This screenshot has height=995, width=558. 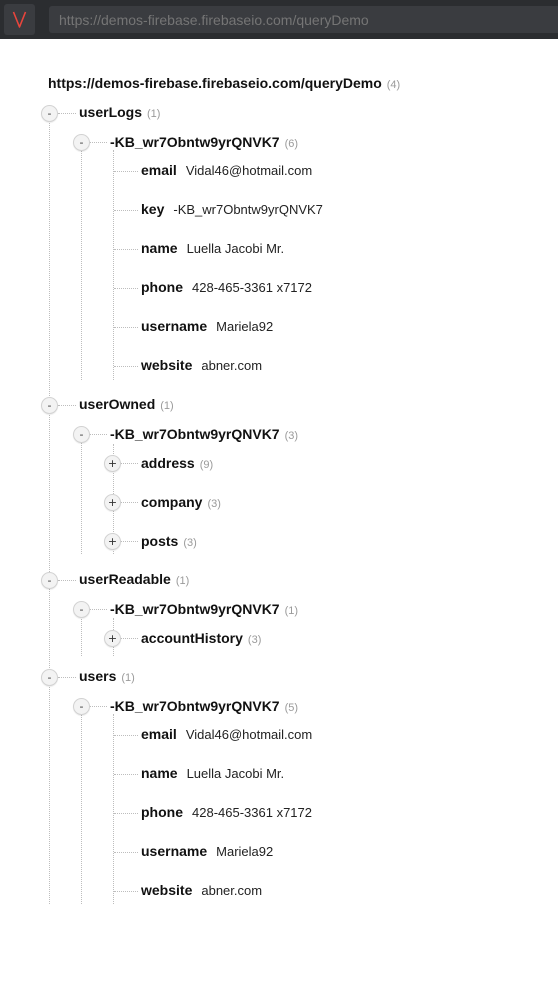 I want to click on node-address: address (9), so click(x=177, y=464).